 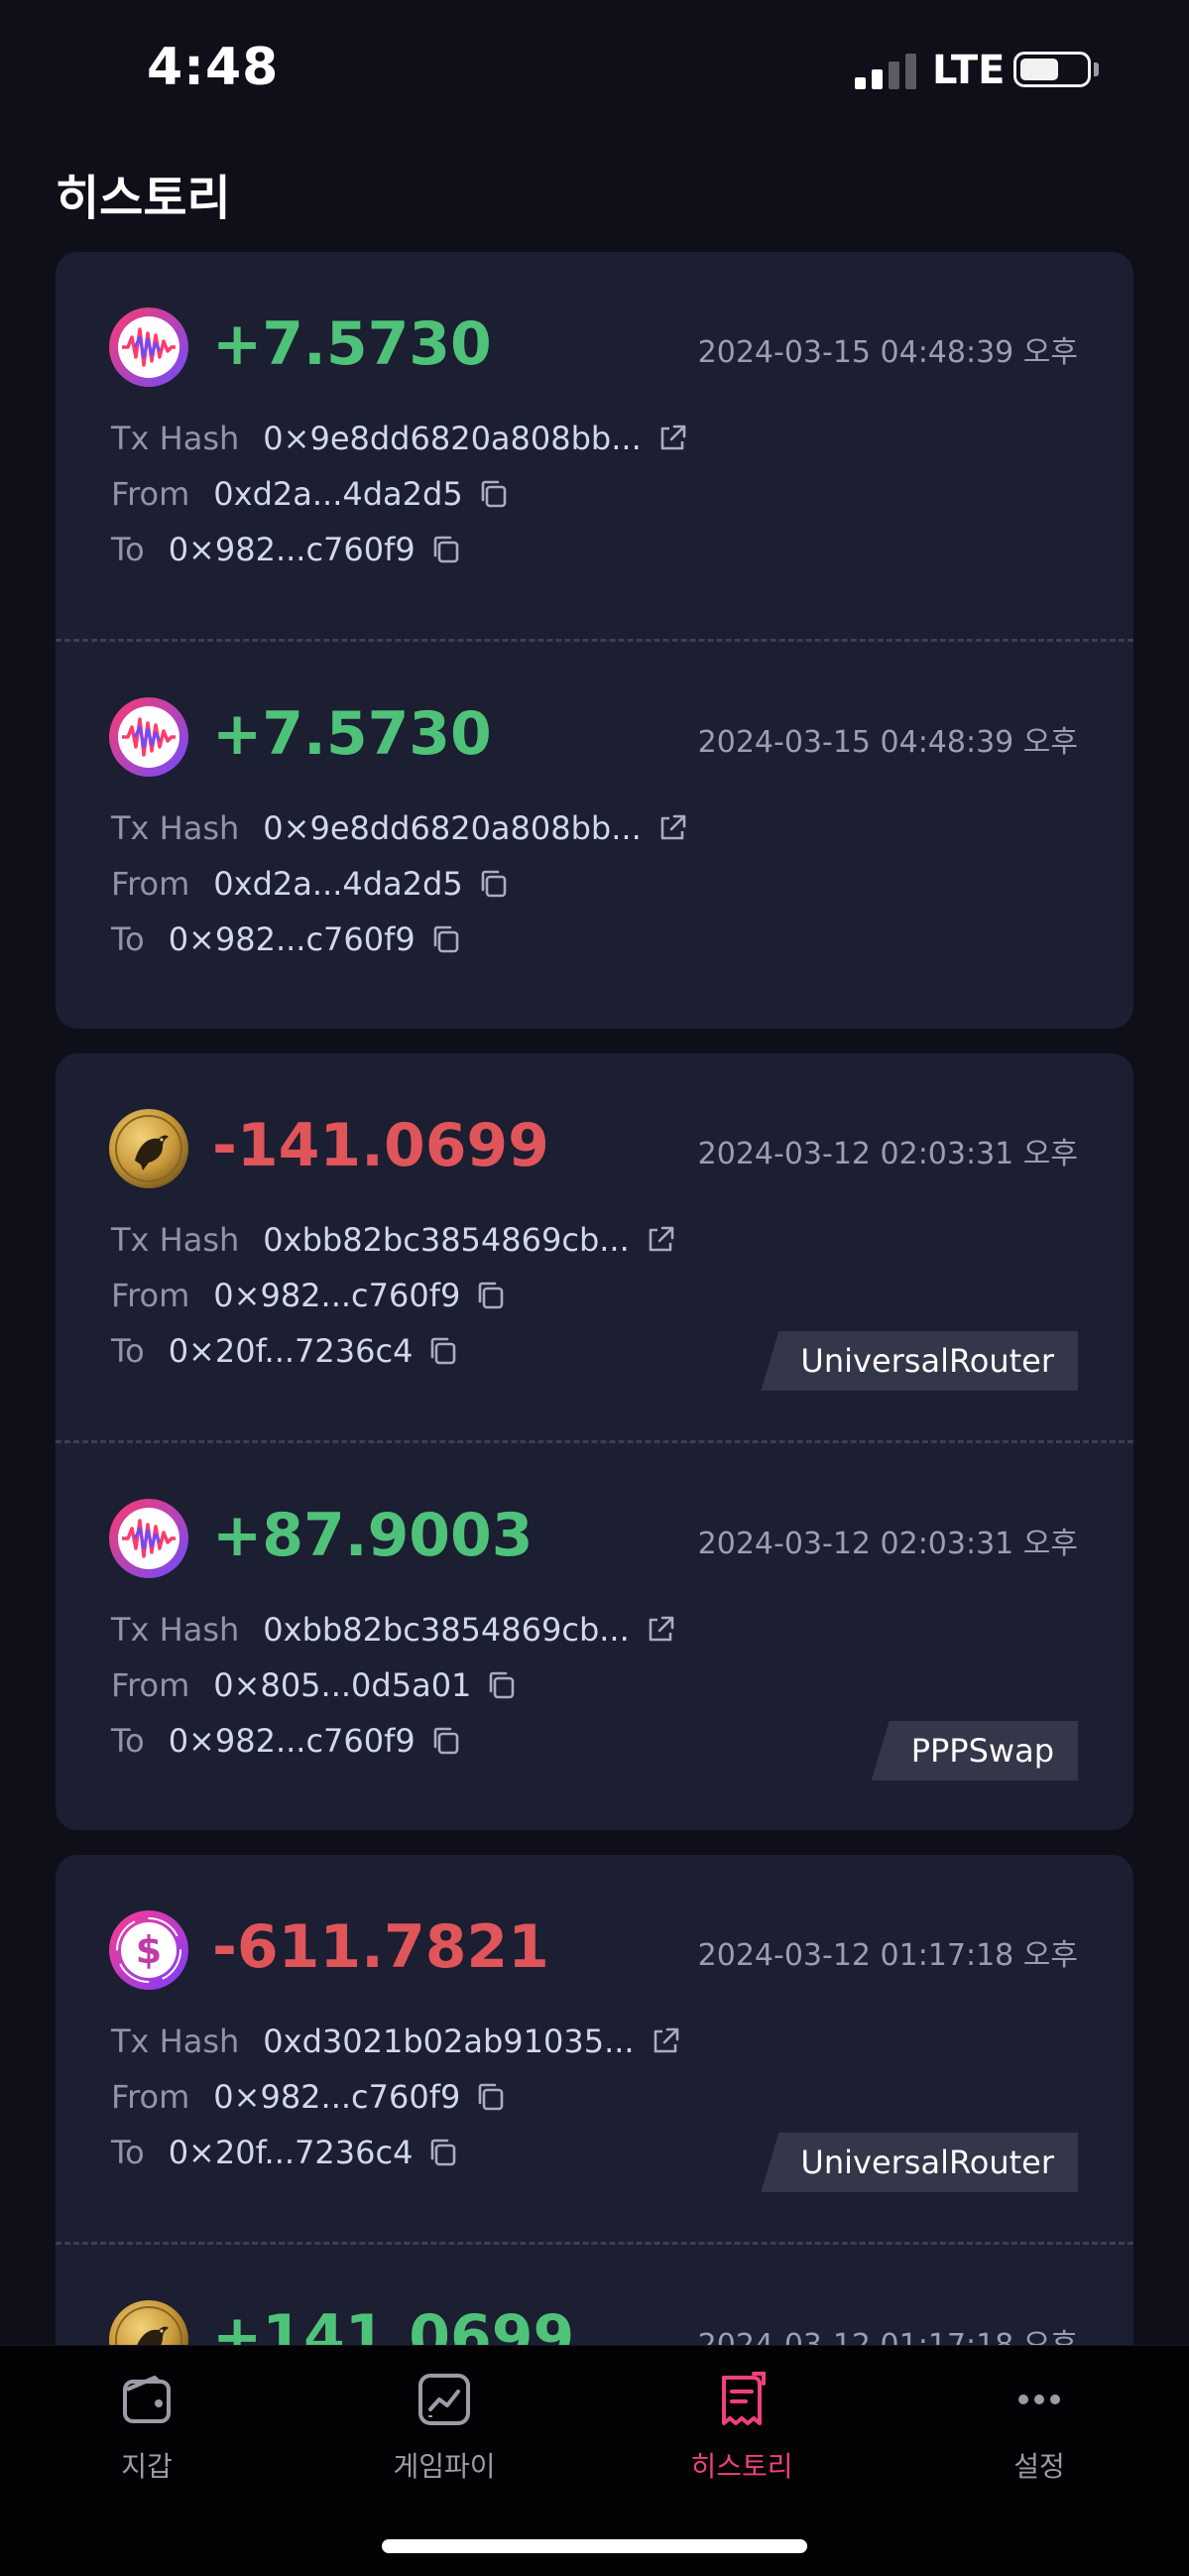 I want to click on tab-history: 히스토리, so click(x=742, y=2426).